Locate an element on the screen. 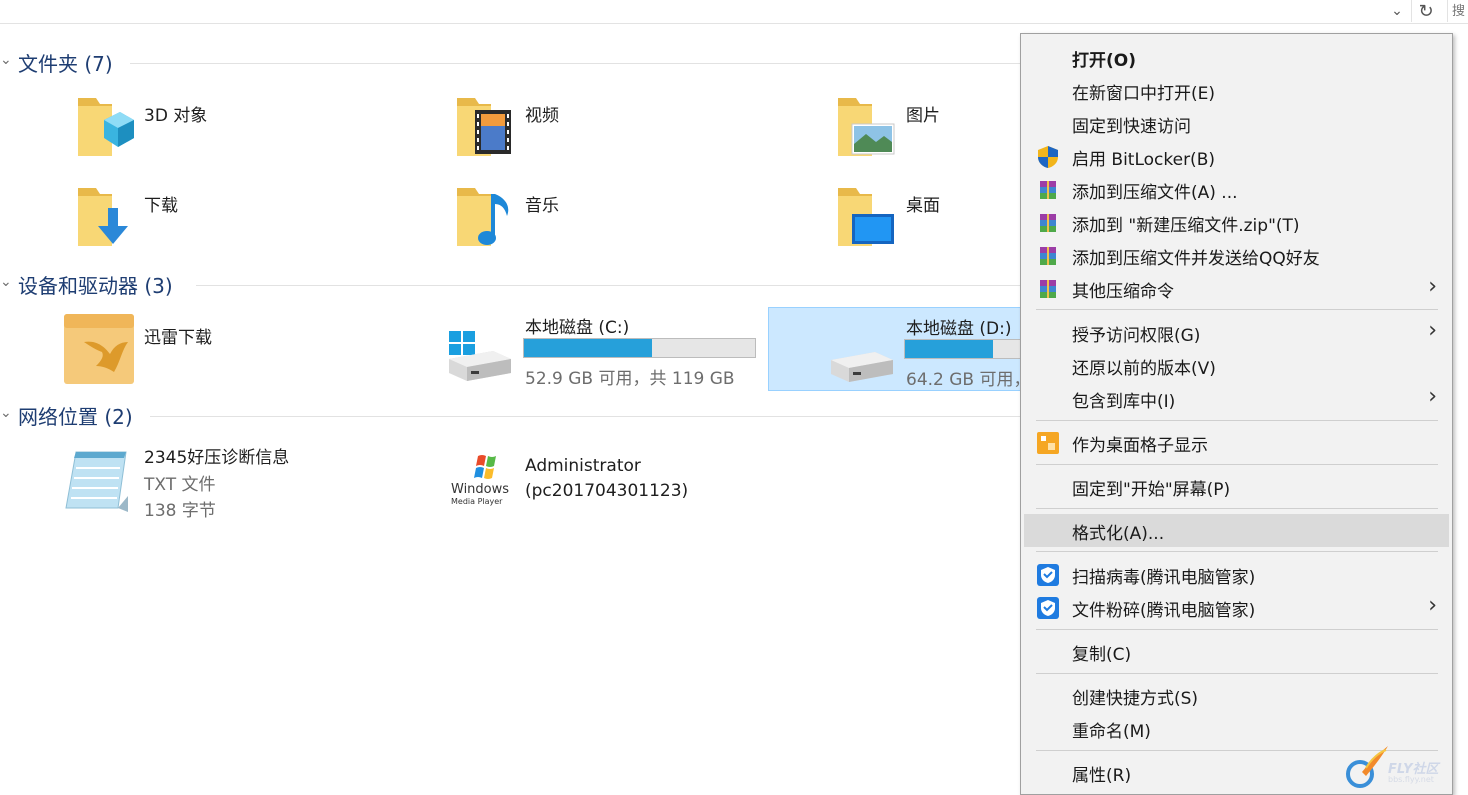 The height and width of the screenshot is (795, 1468). group-title: 文件夹 (7) is located at coordinates (65, 64).